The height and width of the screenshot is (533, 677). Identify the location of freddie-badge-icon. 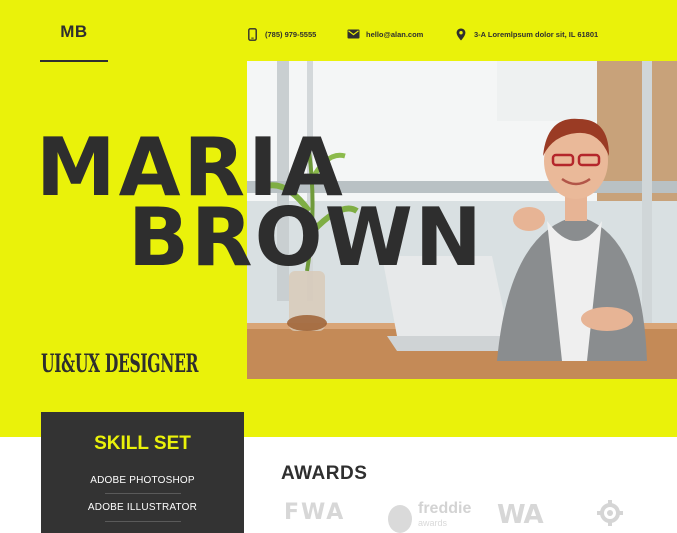
(400, 519).